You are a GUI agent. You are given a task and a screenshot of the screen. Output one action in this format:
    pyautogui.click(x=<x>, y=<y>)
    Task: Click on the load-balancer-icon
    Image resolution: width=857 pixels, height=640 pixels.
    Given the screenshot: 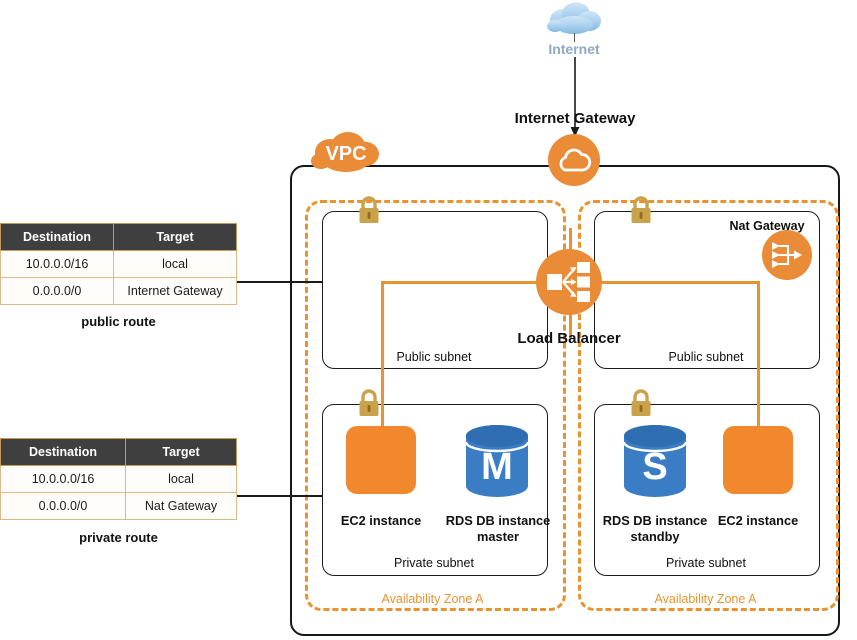 What is the action you would take?
    pyautogui.click(x=569, y=282)
    